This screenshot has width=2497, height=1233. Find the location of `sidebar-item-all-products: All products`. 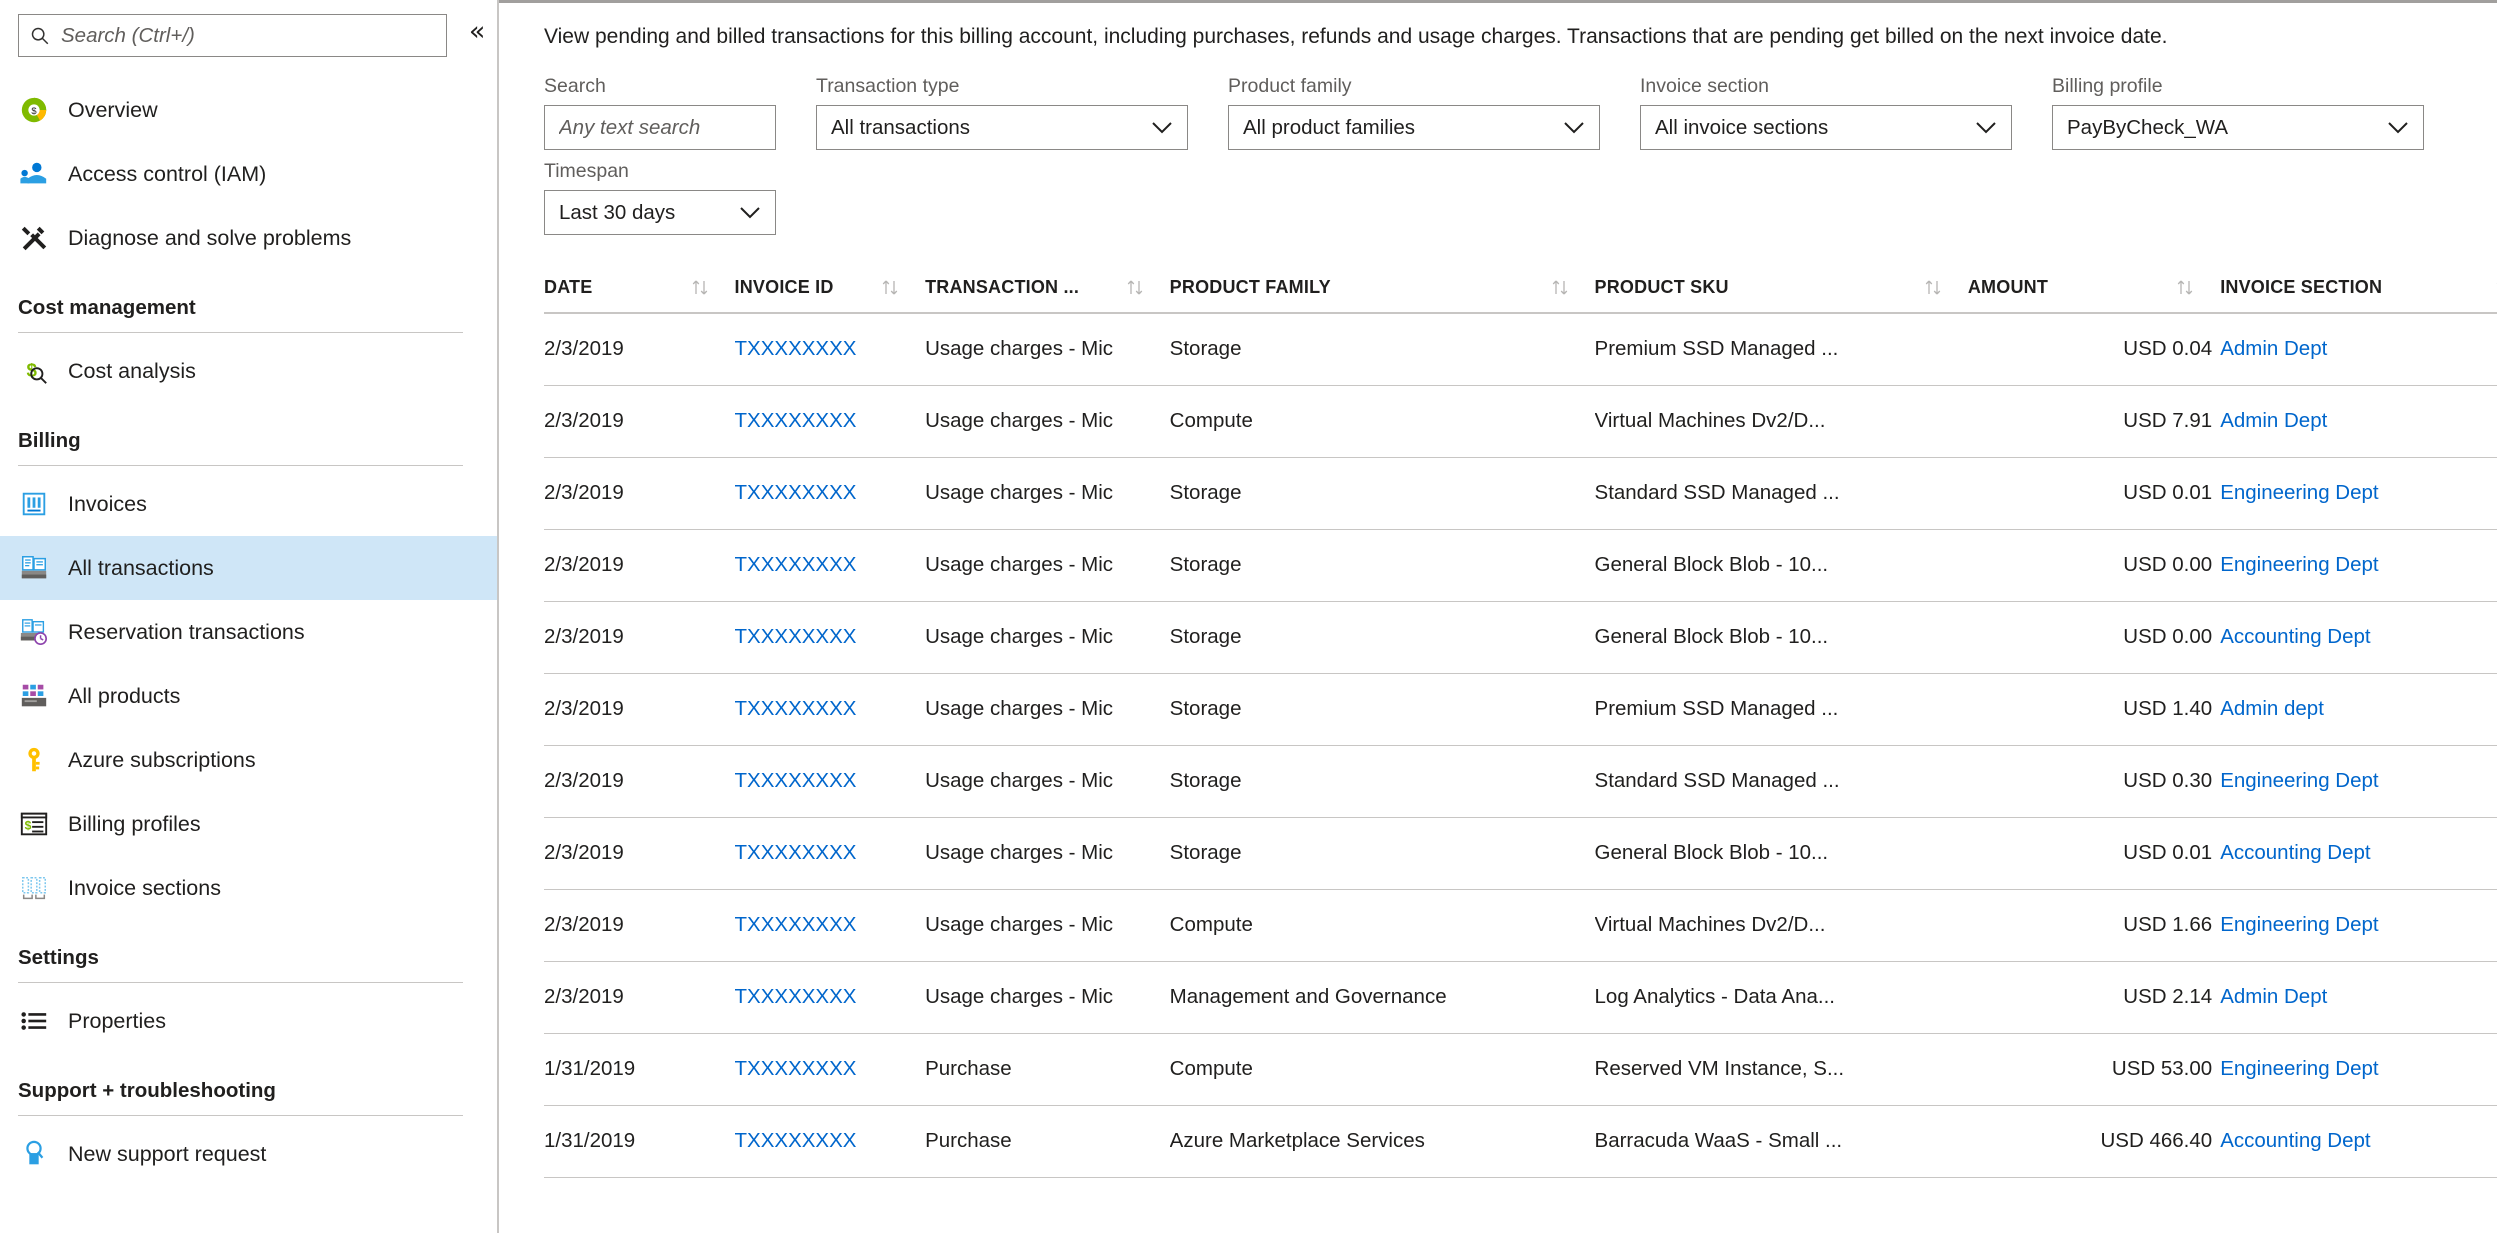

sidebar-item-all-products: All products is located at coordinates (248, 696).